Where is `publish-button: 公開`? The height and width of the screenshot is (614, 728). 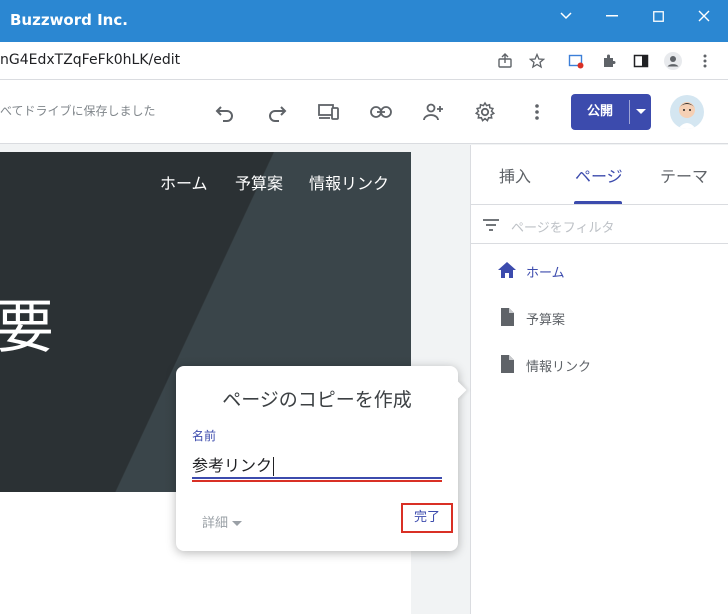 publish-button: 公開 is located at coordinates (611, 112).